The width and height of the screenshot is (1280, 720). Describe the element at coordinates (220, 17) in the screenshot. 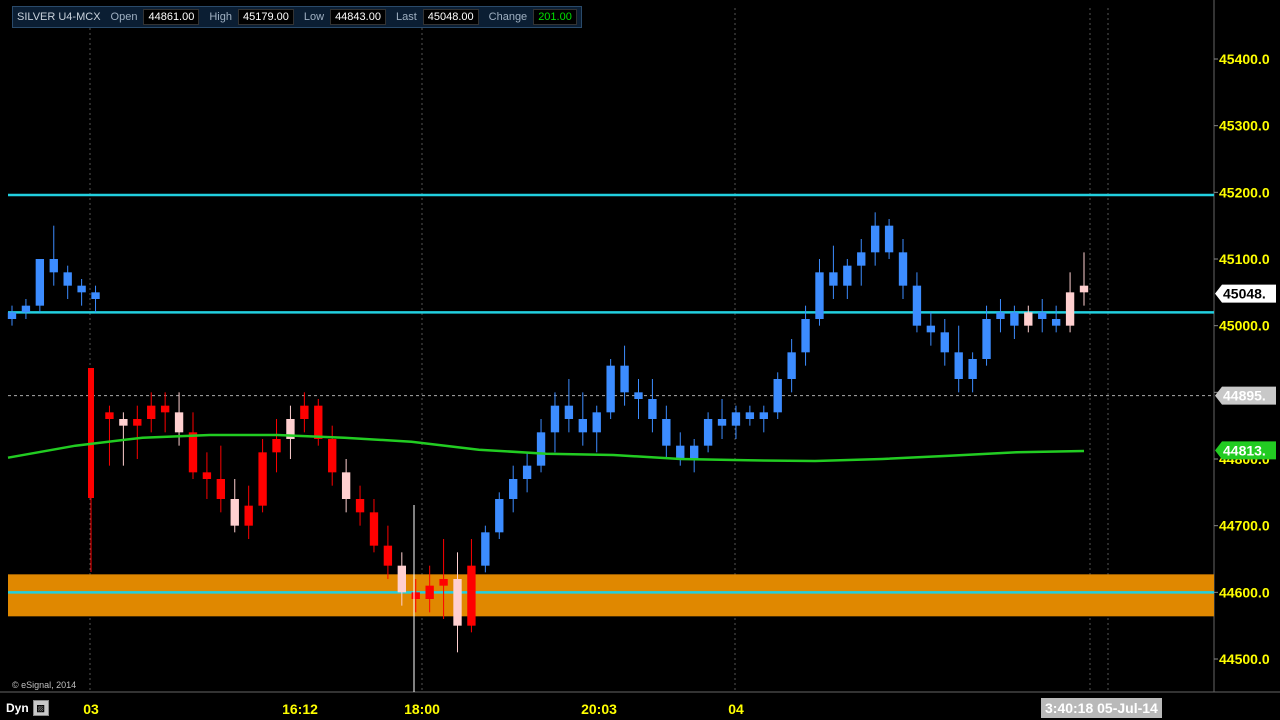

I see `high-label: High` at that location.